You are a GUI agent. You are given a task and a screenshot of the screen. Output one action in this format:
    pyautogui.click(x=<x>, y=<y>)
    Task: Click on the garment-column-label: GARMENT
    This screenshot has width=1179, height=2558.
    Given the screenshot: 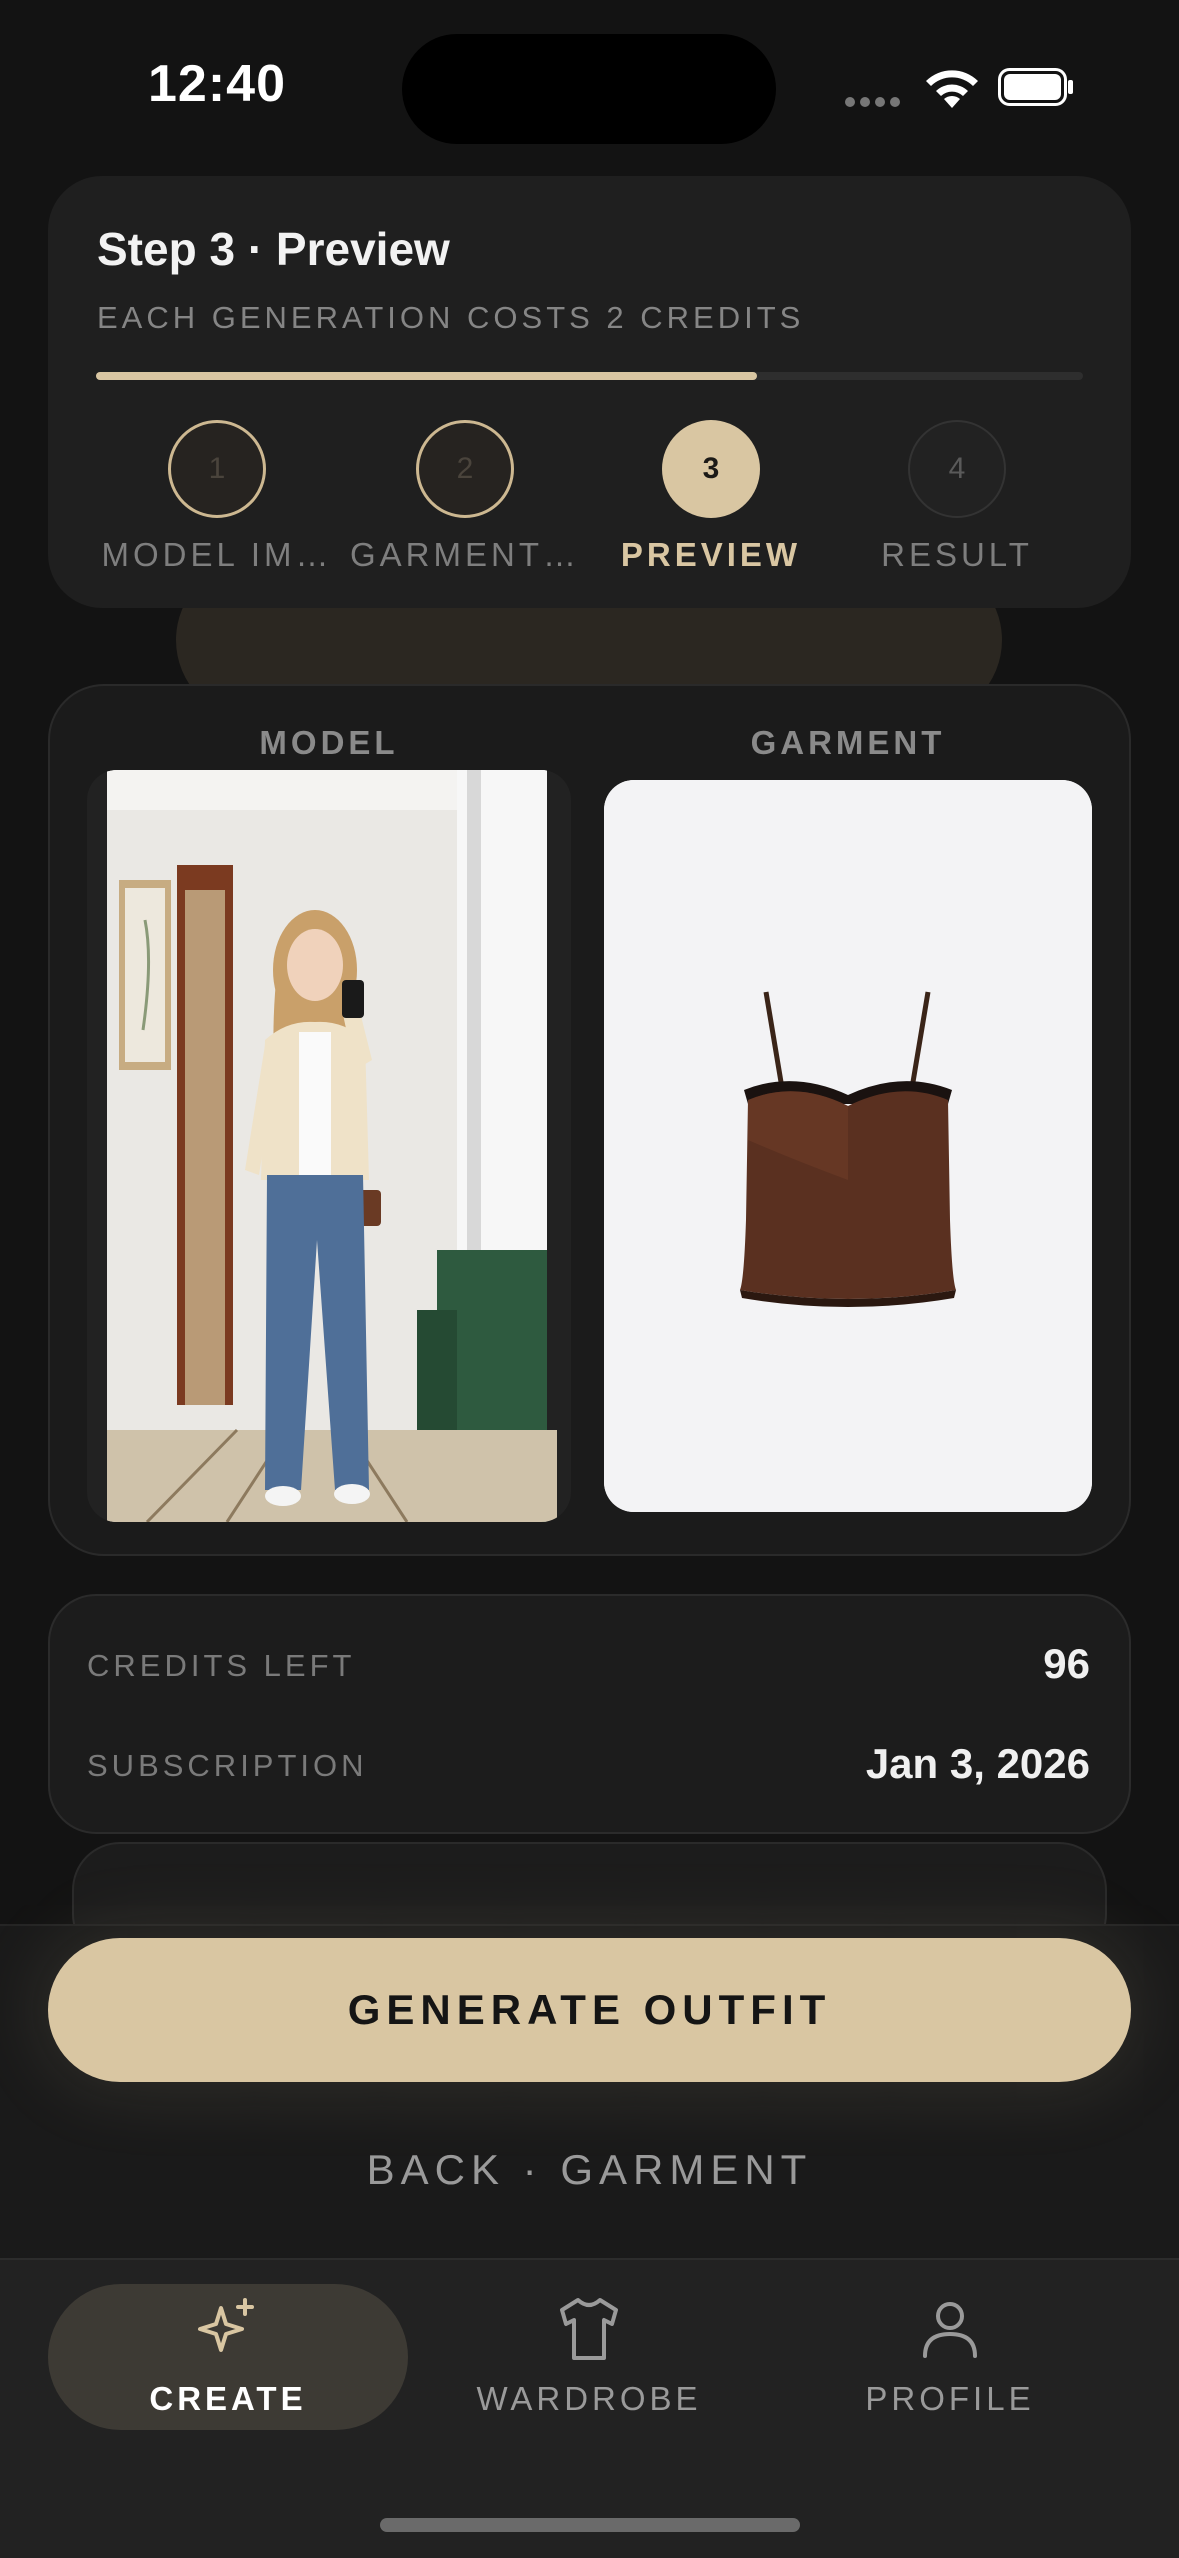 What is the action you would take?
    pyautogui.click(x=848, y=742)
    